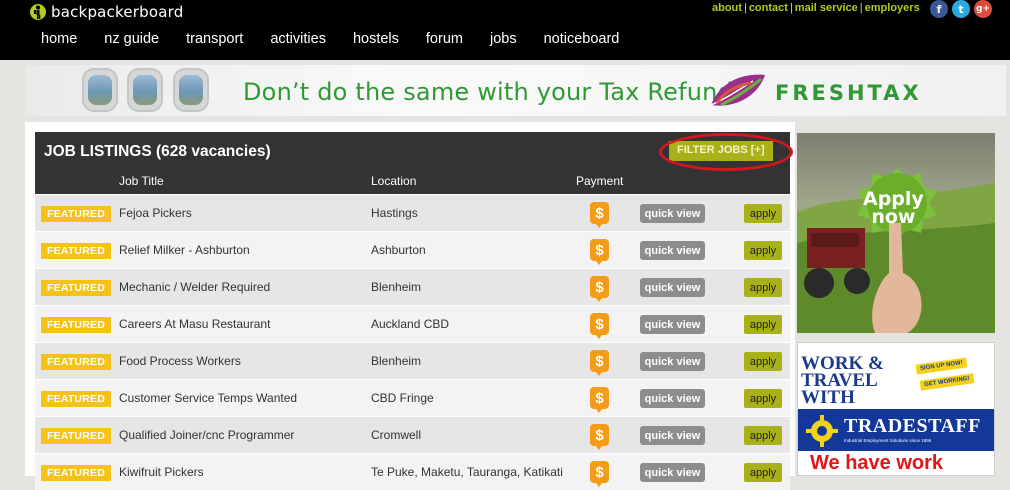  Describe the element at coordinates (727, 8) in the screenshot. I see `about-link: about` at that location.